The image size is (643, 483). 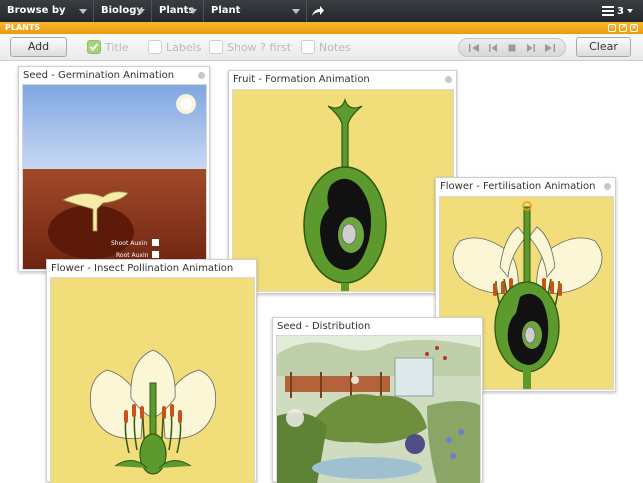 I want to click on hamburger-icon, so click(x=608, y=11).